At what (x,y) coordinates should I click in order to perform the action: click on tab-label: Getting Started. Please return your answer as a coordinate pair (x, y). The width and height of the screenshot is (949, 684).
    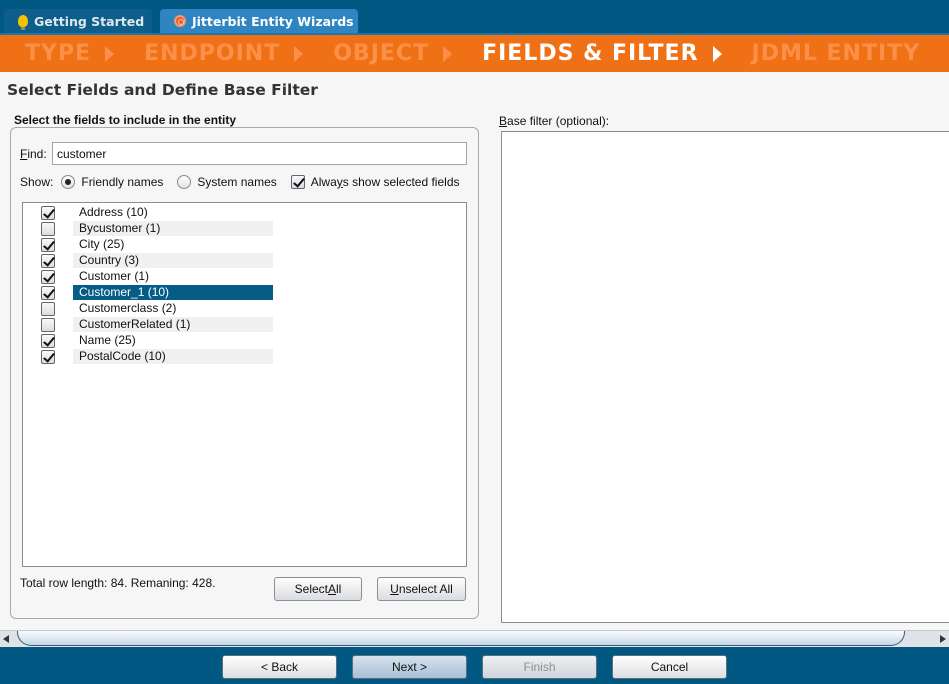
    Looking at the image, I should click on (89, 21).